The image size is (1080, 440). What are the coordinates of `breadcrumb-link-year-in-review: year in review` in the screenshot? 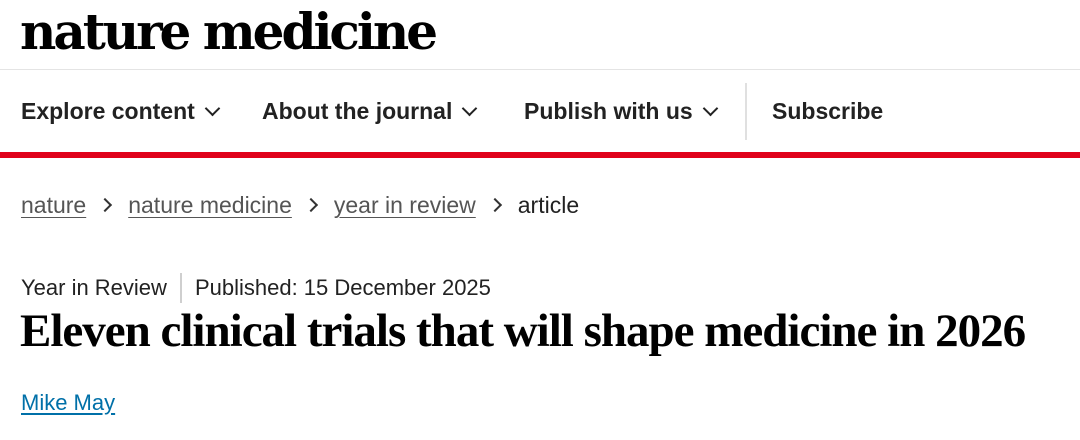 It's located at (405, 205).